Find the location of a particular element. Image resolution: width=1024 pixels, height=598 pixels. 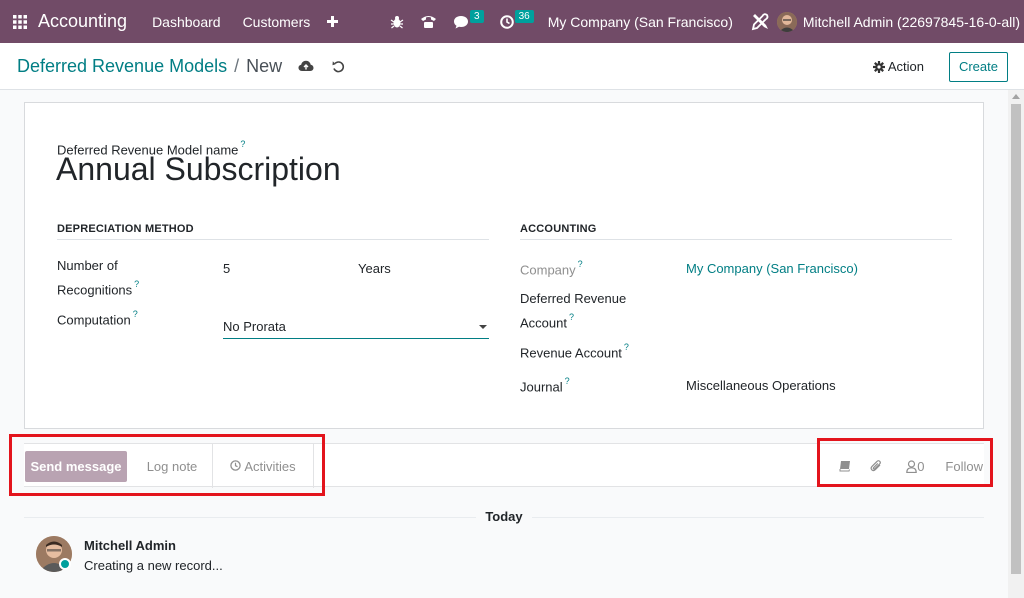

user-avatar is located at coordinates (786, 21).